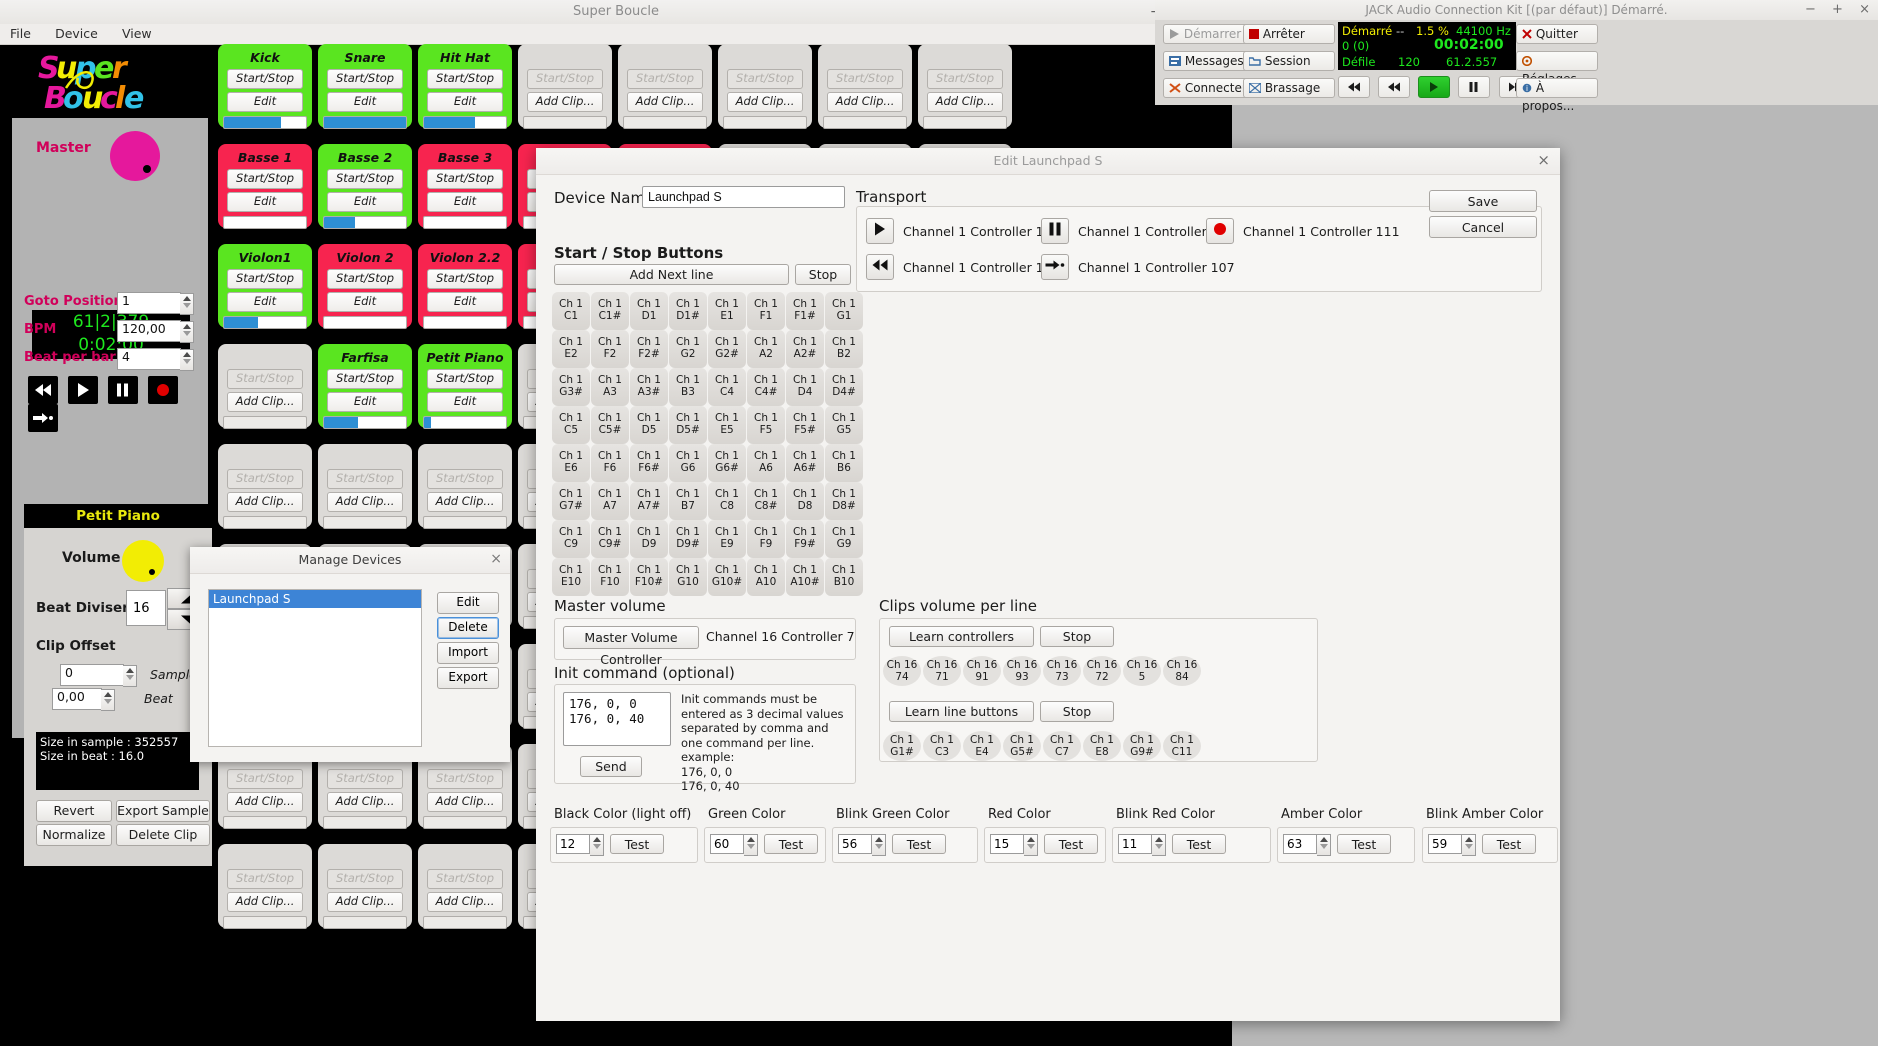 This screenshot has height=1046, width=1878. What do you see at coordinates (571, 425) in the screenshot?
I see `midi-note-button: Ch 1 C5` at bounding box center [571, 425].